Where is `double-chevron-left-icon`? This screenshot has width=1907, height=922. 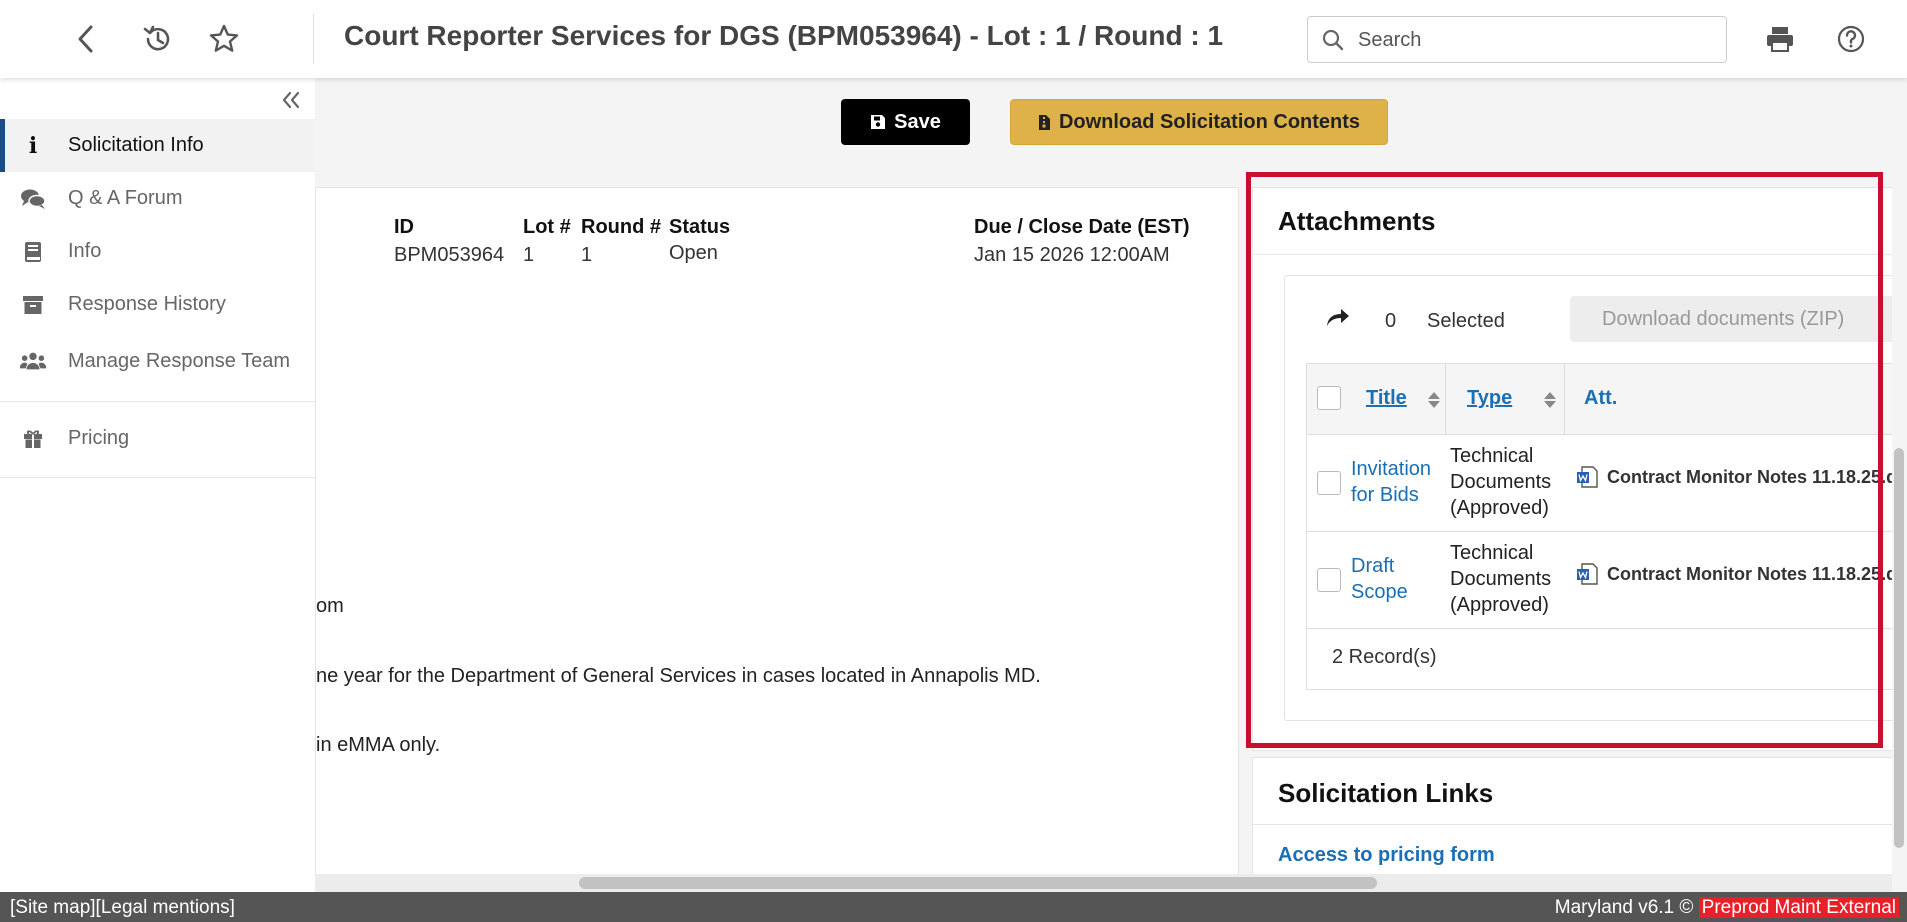 double-chevron-left-icon is located at coordinates (291, 100).